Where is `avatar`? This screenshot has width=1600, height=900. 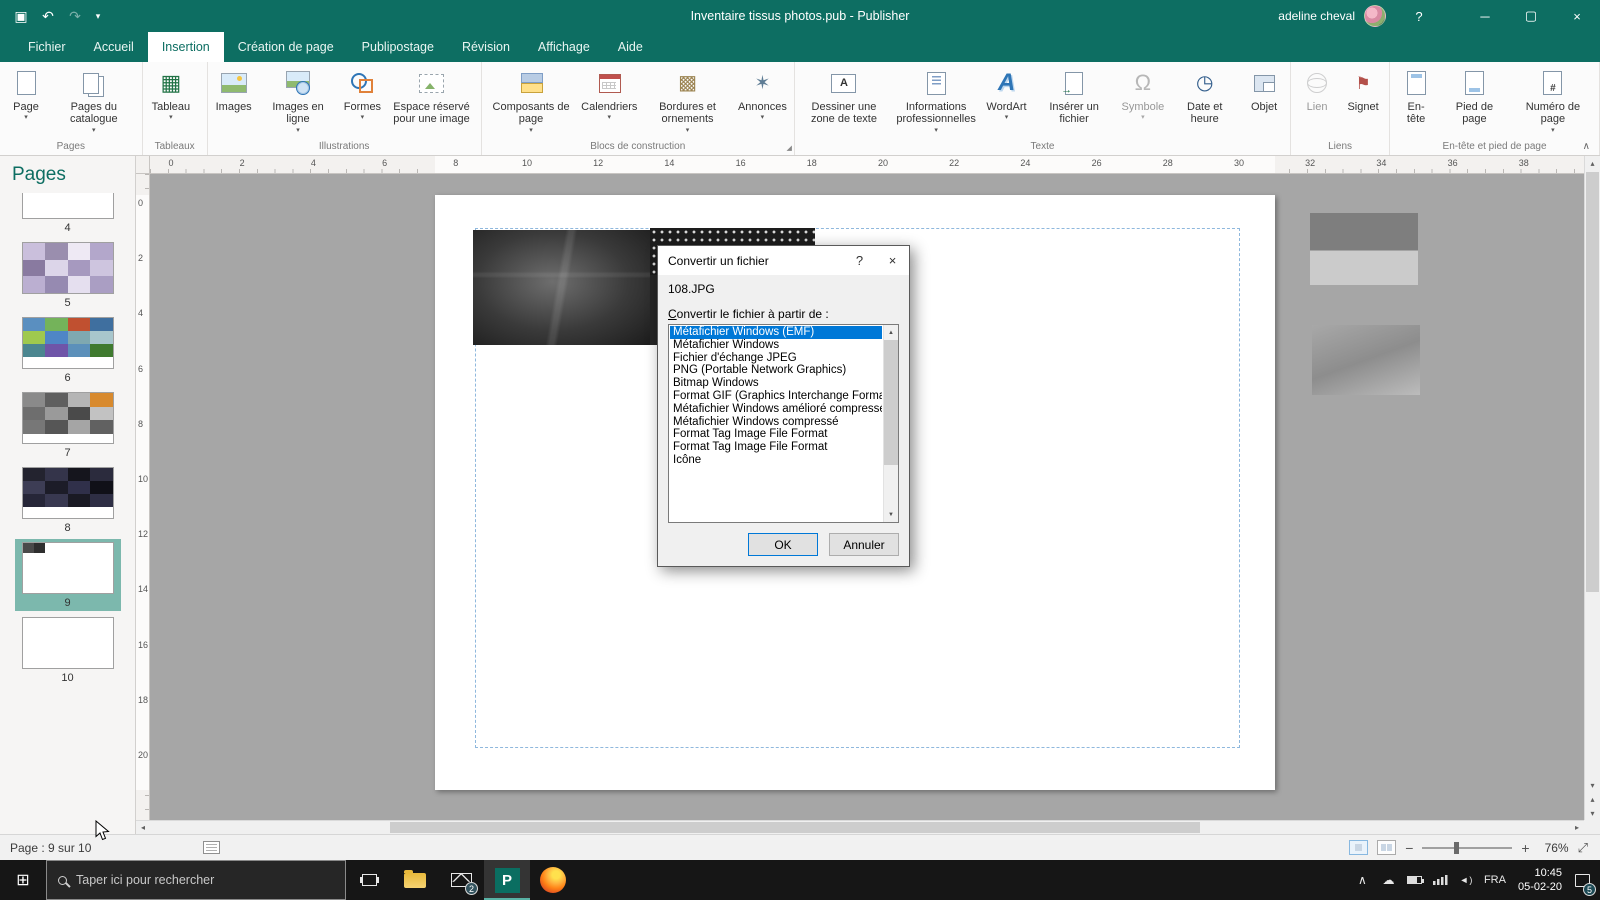 avatar is located at coordinates (1375, 16).